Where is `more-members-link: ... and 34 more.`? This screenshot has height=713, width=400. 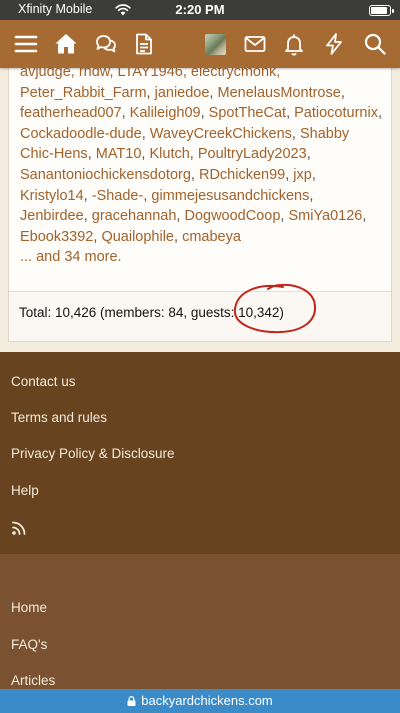
more-members-link: ... and 34 more. is located at coordinates (71, 257).